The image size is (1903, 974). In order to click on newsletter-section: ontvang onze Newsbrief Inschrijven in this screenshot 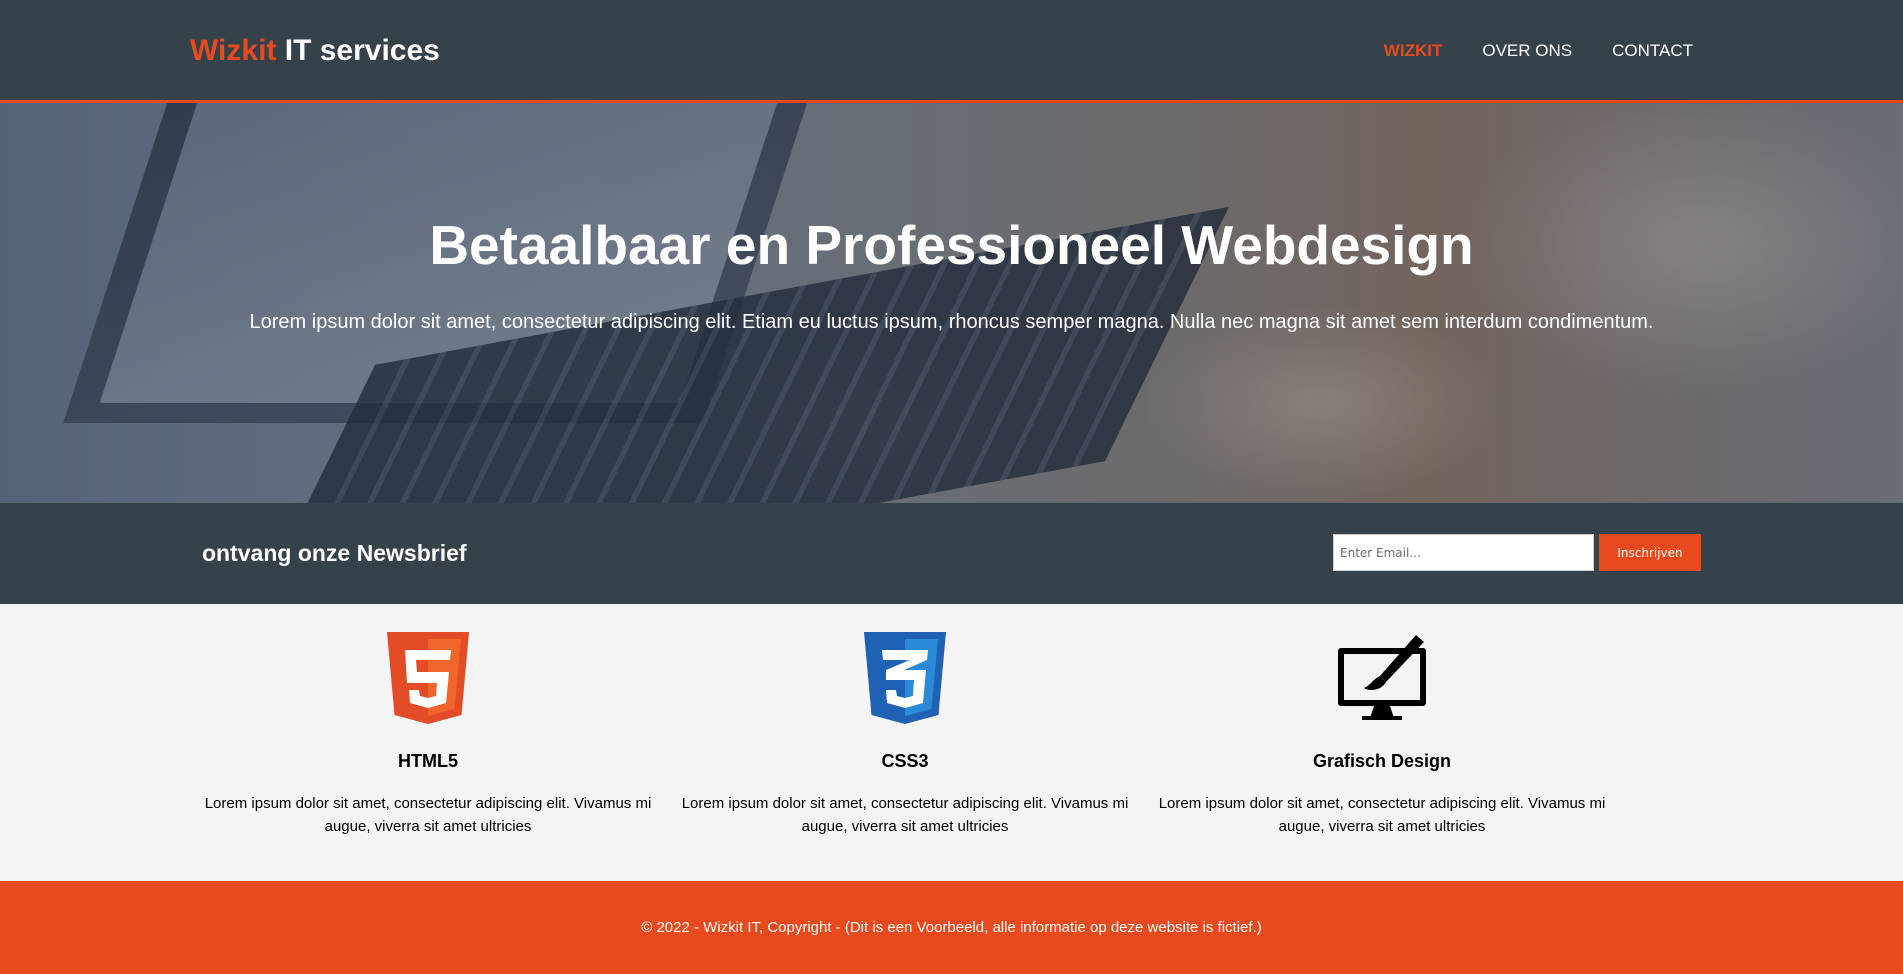, I will do `click(951, 553)`.